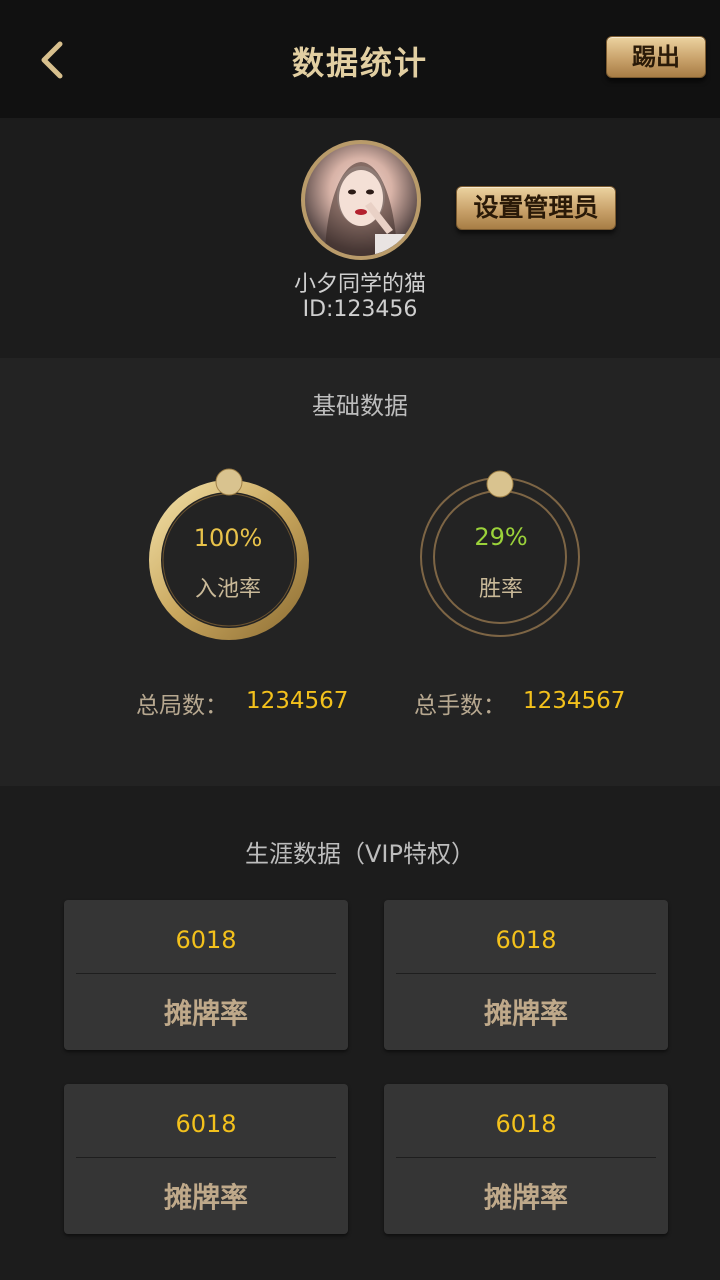 This screenshot has width=720, height=1280. What do you see at coordinates (536, 208) in the screenshot?
I see `set-admin-button: 设置管理员` at bounding box center [536, 208].